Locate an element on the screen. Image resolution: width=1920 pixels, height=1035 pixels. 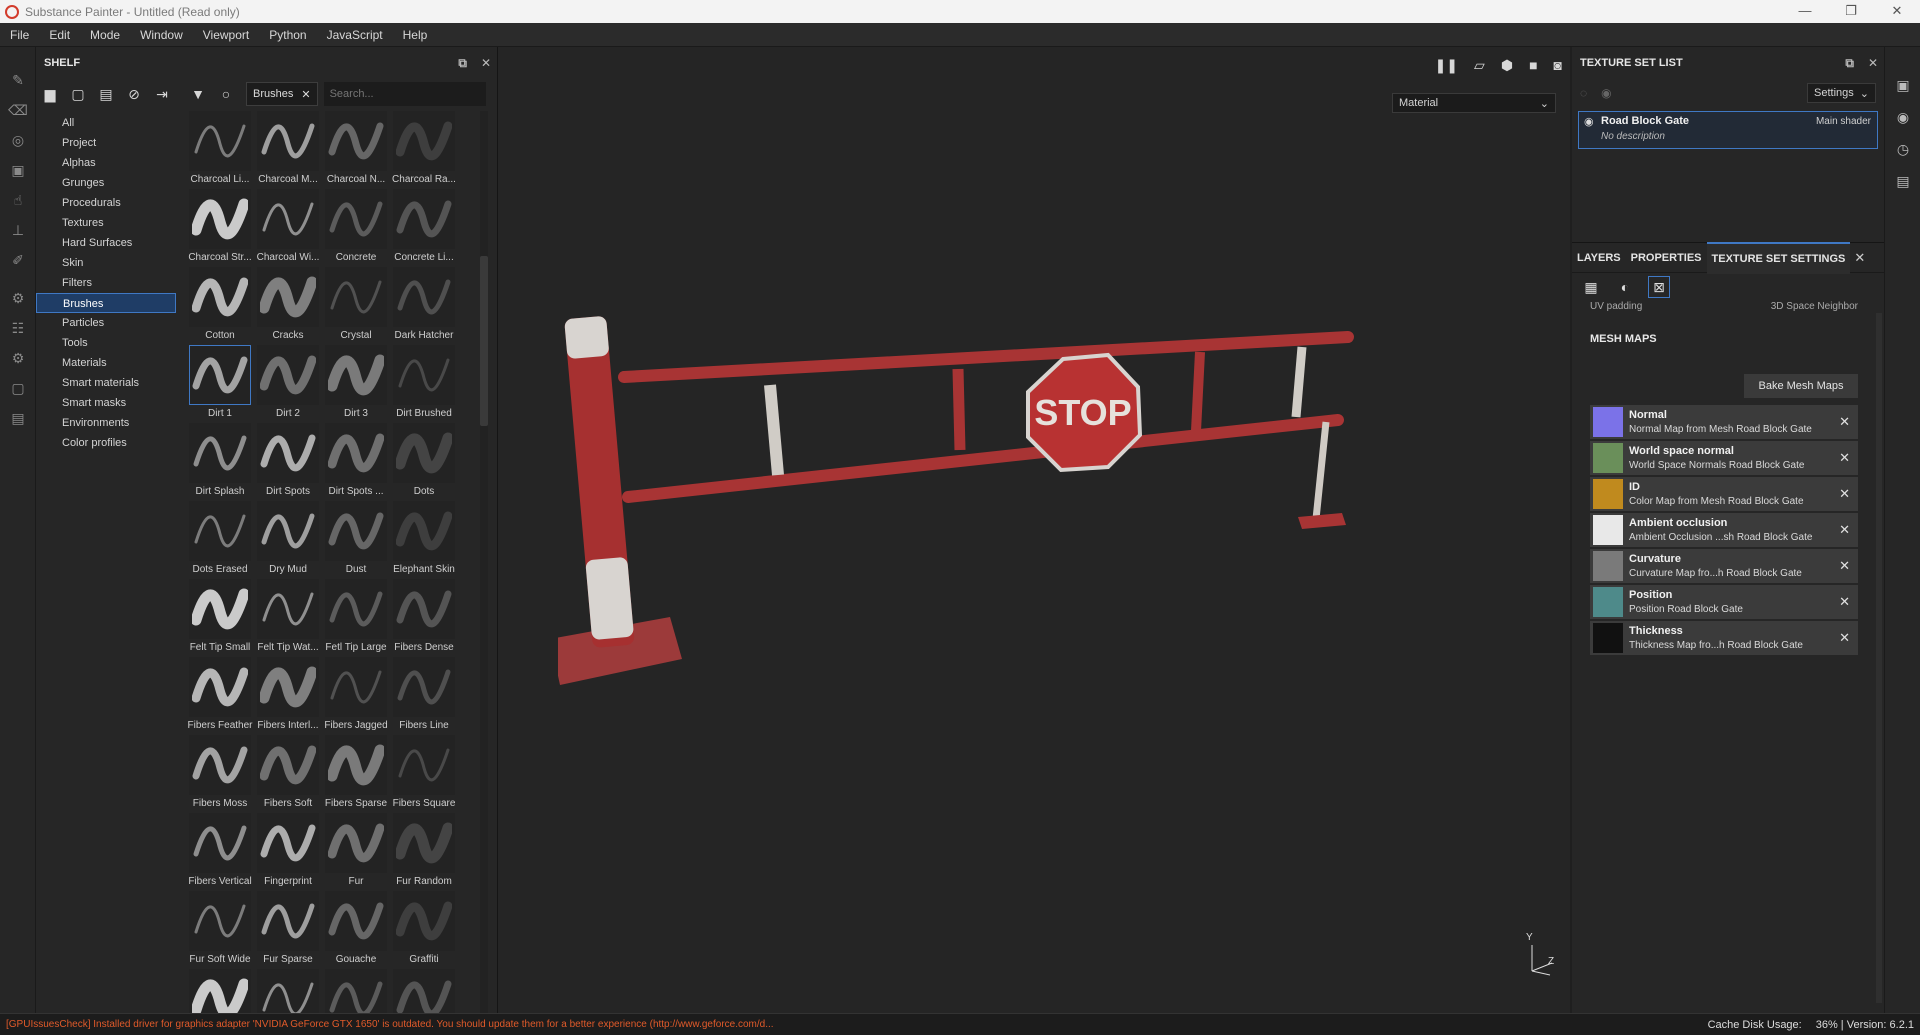
shelf-search-input is located at coordinates (404, 94).